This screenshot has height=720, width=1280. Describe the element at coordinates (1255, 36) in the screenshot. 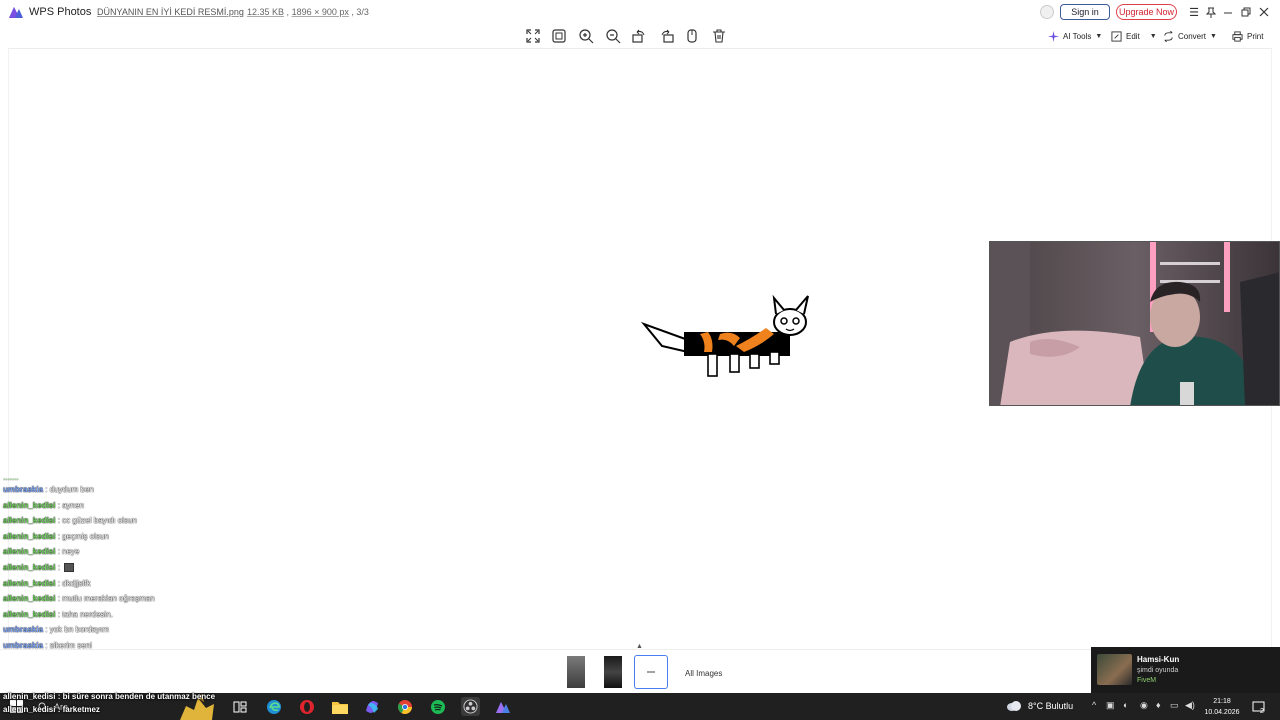

I see `print-label: Print` at that location.